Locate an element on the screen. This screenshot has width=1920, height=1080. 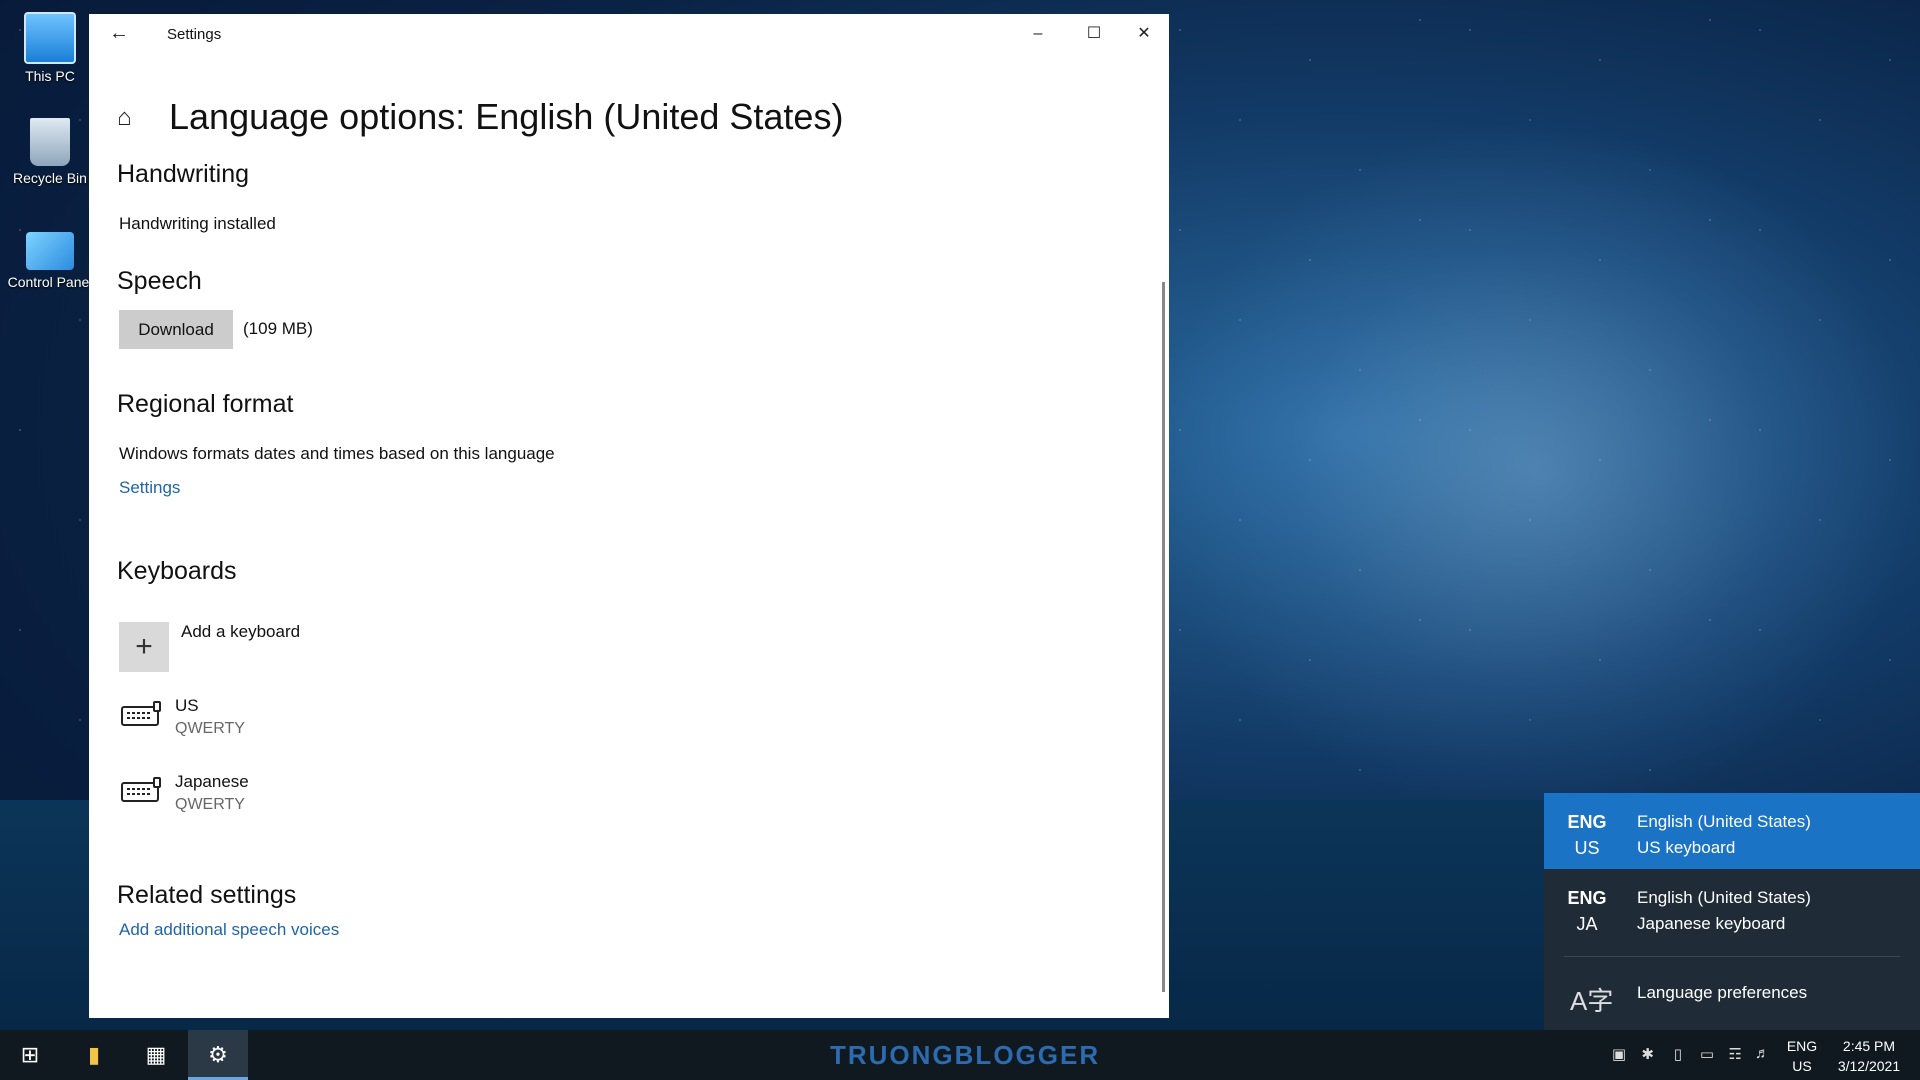
language-icon: A字 is located at coordinates (1592, 1001).